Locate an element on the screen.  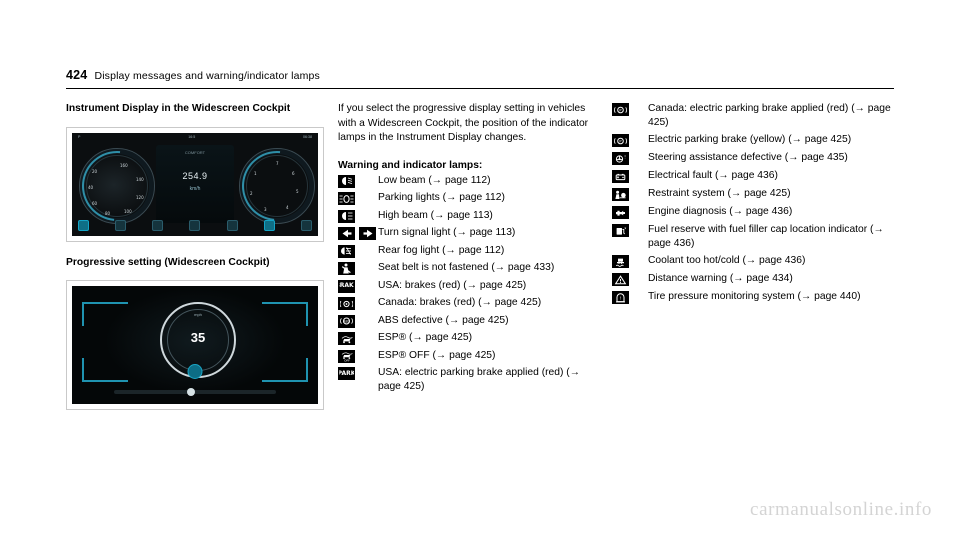
legend-item: Distance warning (→ page 434) is located at coordinates (753, 279).